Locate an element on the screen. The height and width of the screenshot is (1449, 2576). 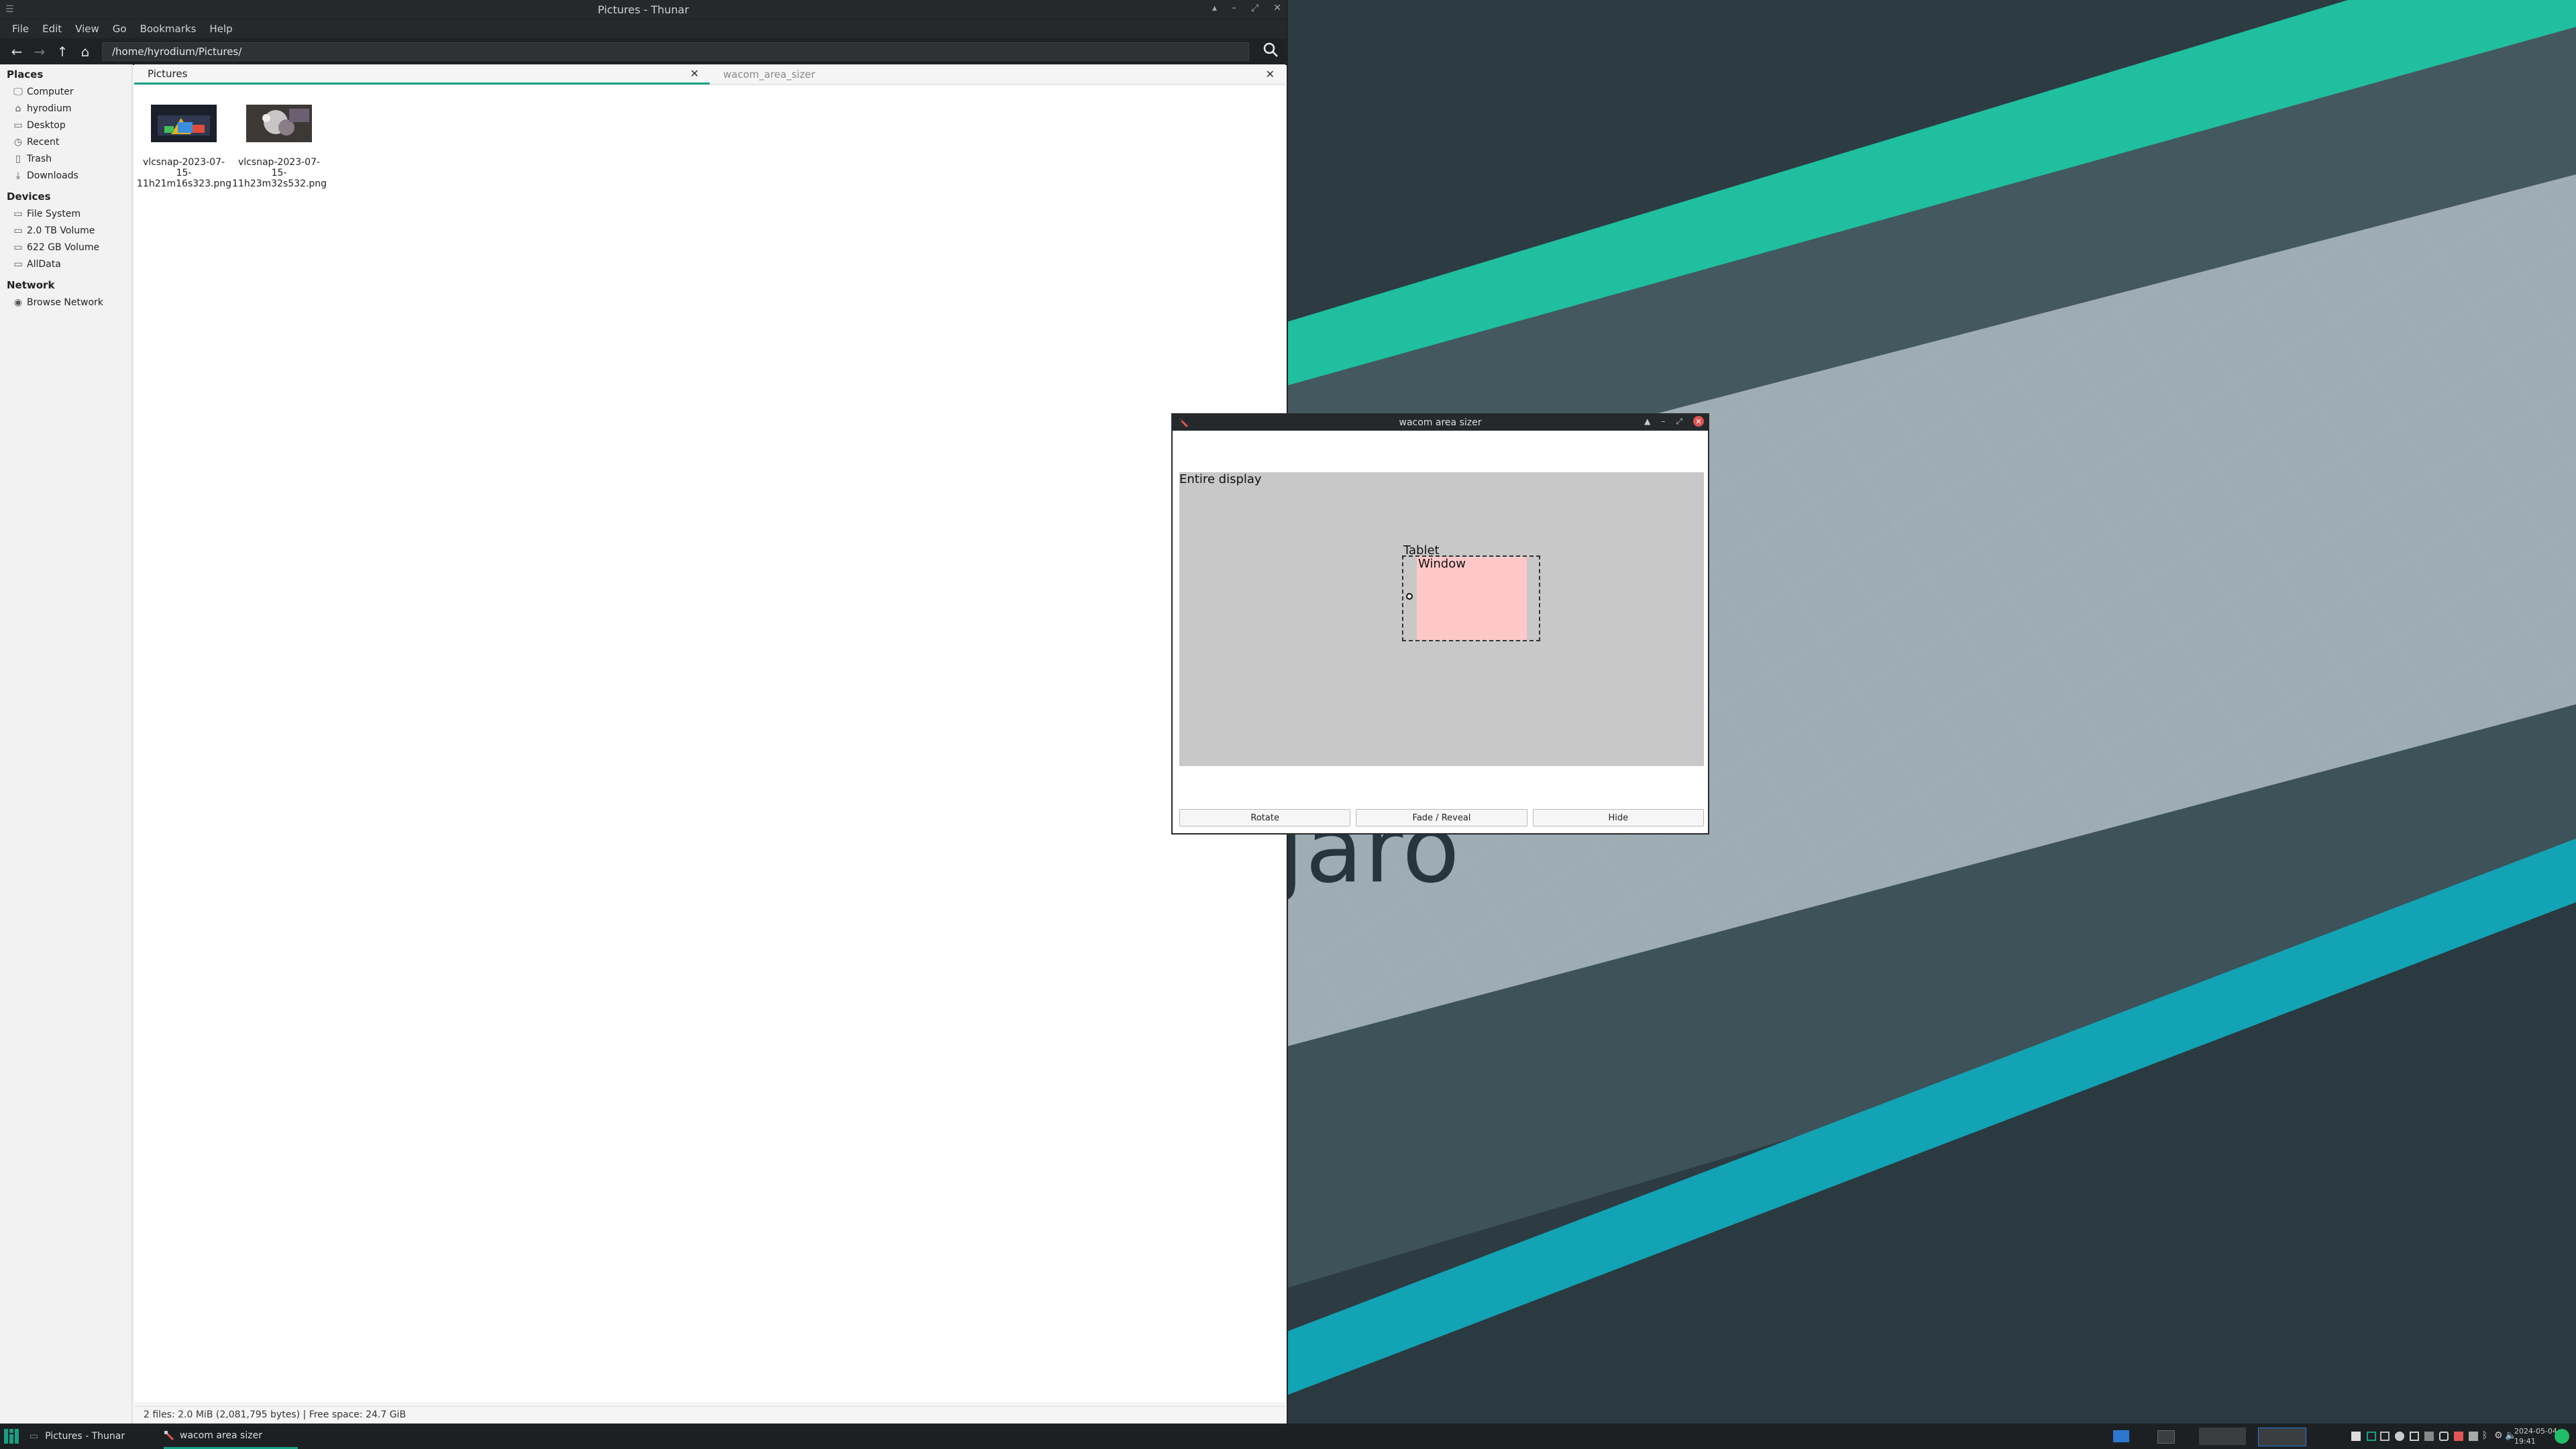
network-icon: ◉ is located at coordinates (18, 302).